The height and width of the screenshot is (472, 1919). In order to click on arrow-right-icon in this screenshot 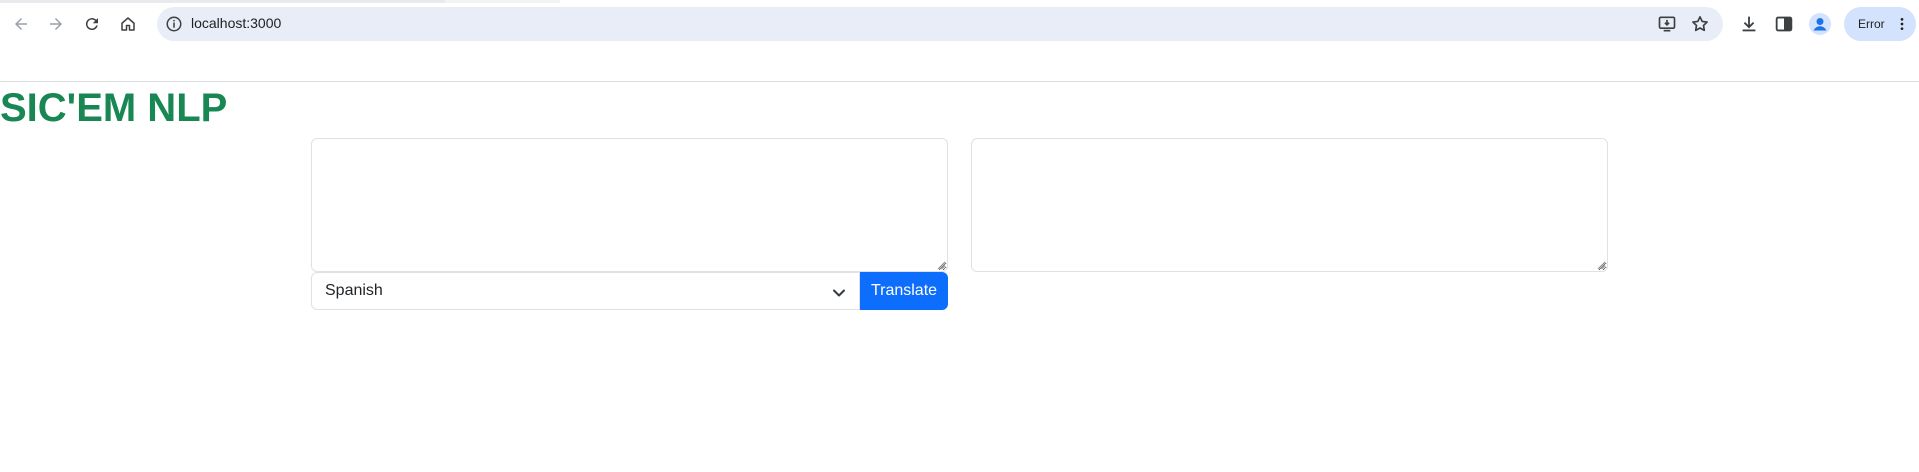, I will do `click(56, 24)`.